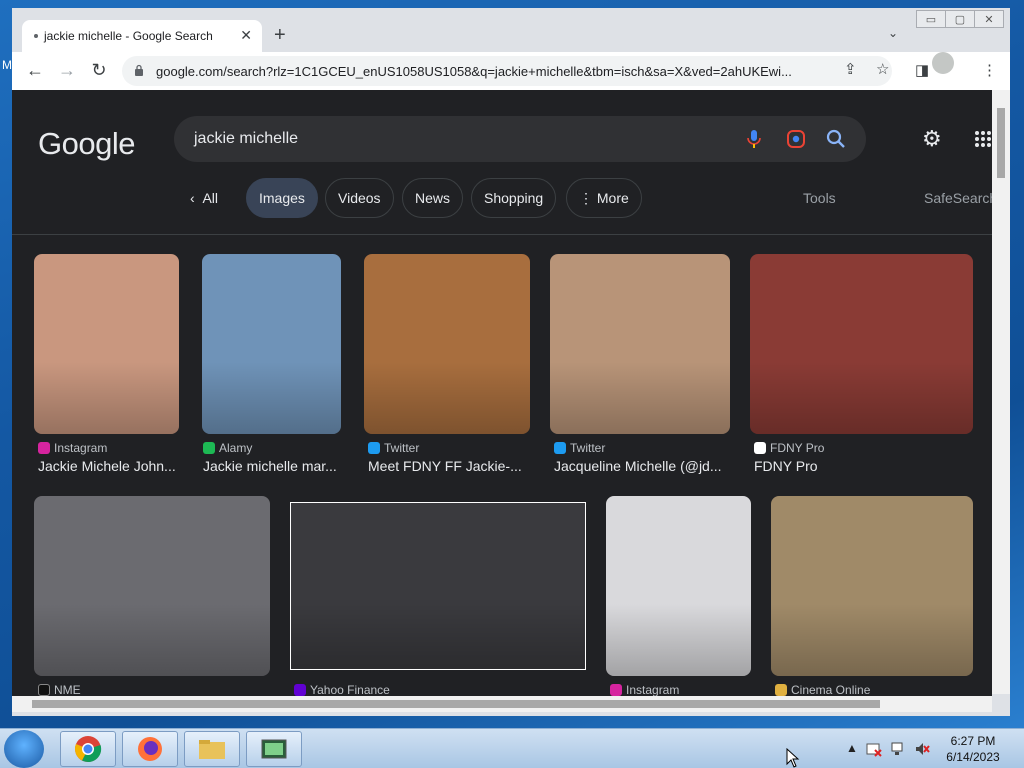 The image size is (1024, 768). Describe the element at coordinates (983, 139) in the screenshot. I see `google-apps-icon` at that location.